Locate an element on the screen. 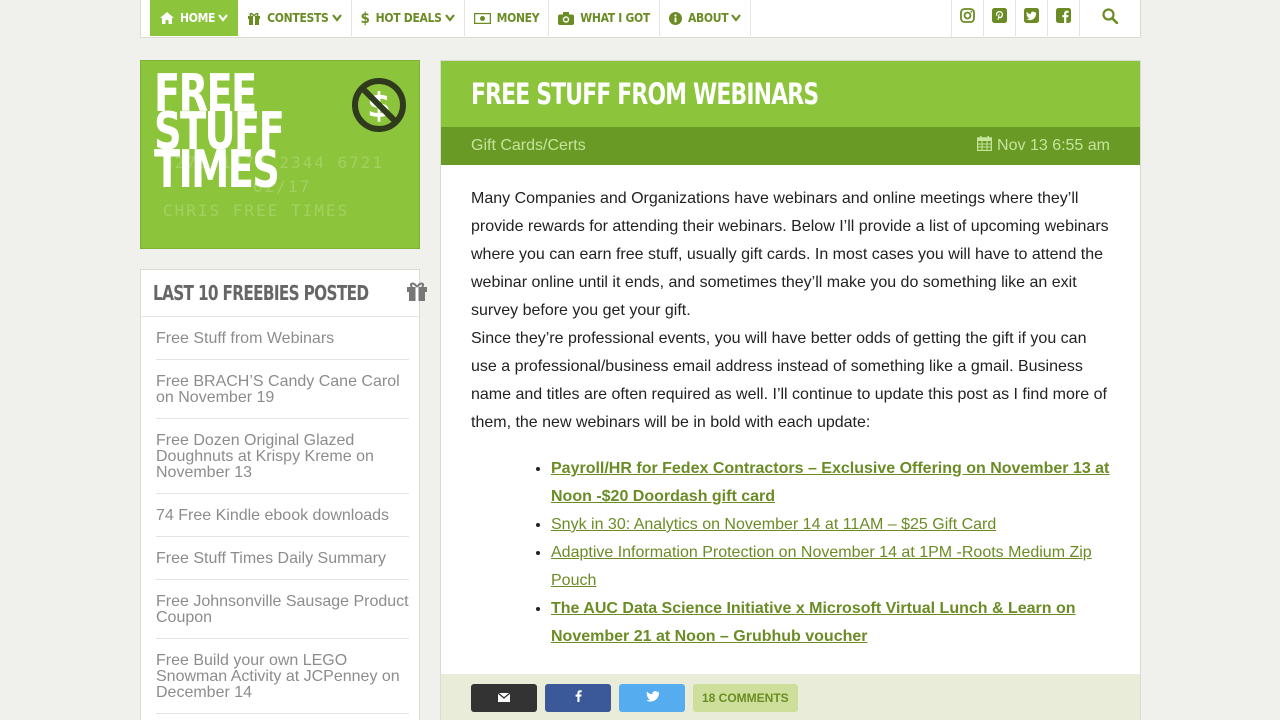  pinterest-icon is located at coordinates (999, 18).